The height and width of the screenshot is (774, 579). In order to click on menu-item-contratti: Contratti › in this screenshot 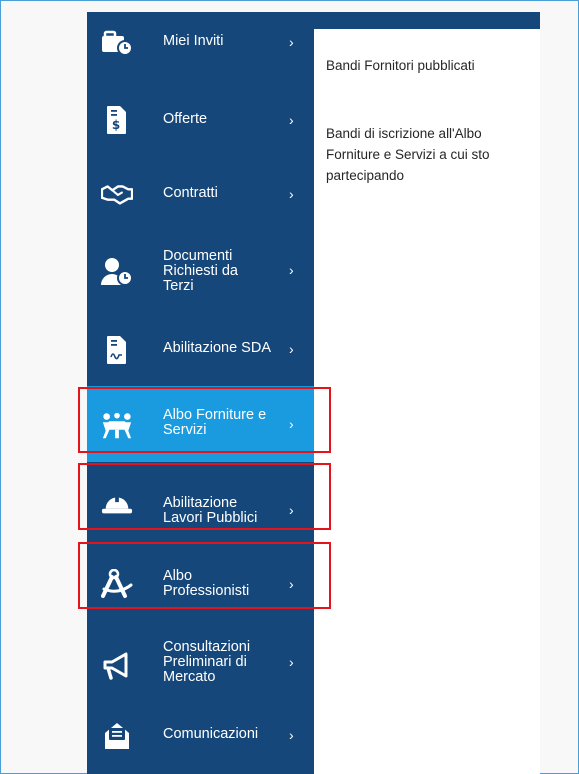, I will do `click(200, 194)`.